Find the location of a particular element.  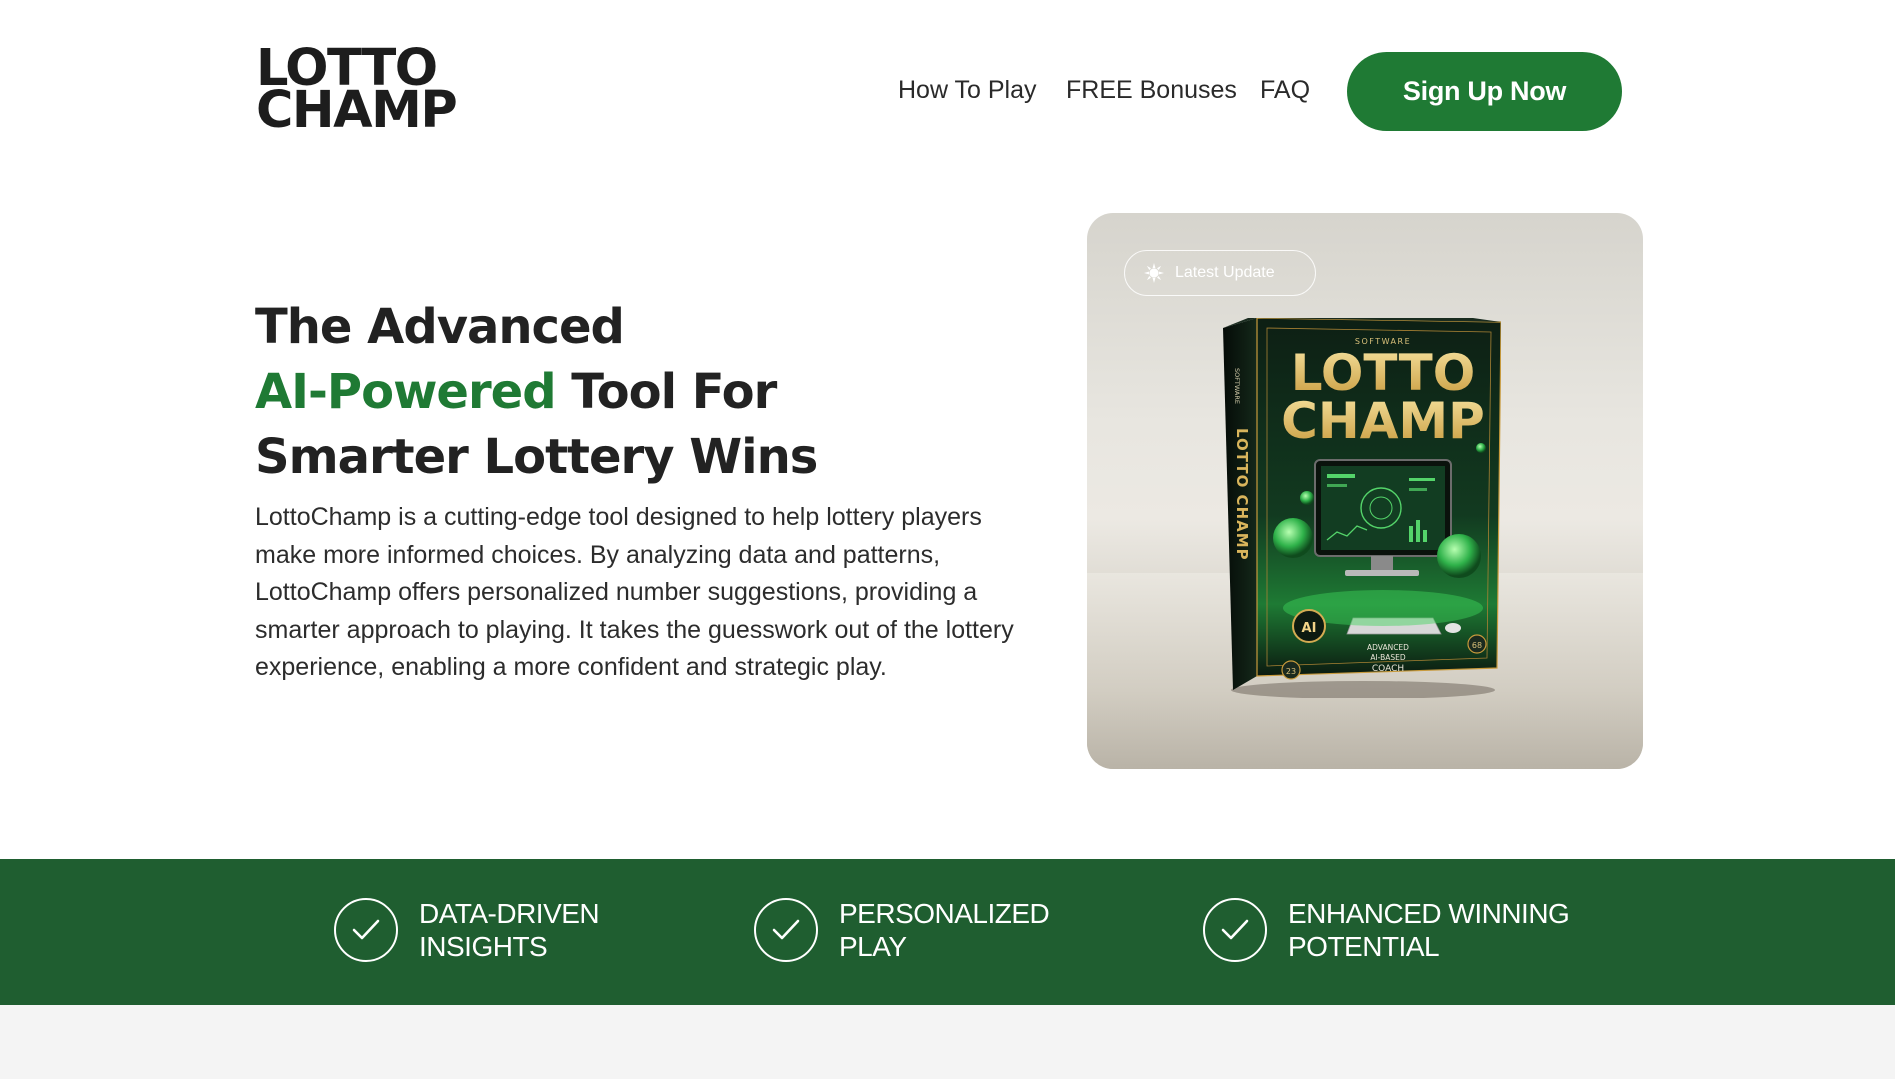

brand-logo: LOTTO CHAMP is located at coordinates (357, 91).